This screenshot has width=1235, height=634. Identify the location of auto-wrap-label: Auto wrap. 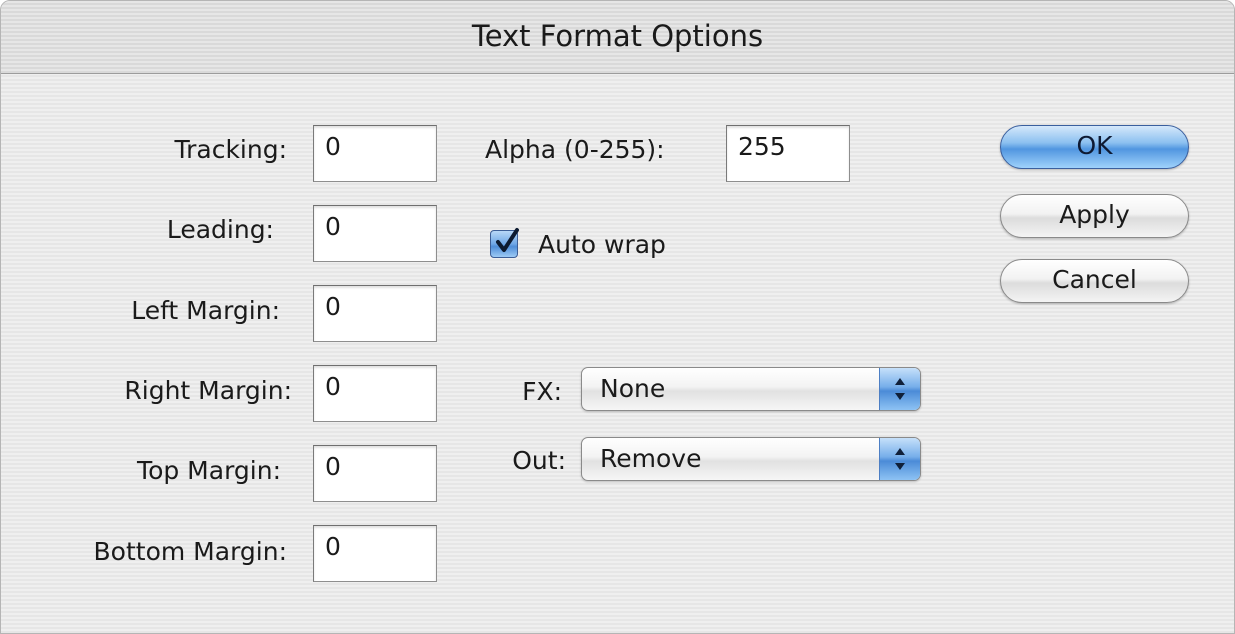
(602, 244).